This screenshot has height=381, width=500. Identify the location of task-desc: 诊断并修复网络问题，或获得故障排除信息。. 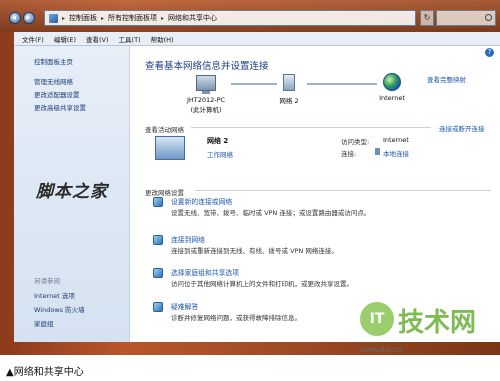
(236, 318).